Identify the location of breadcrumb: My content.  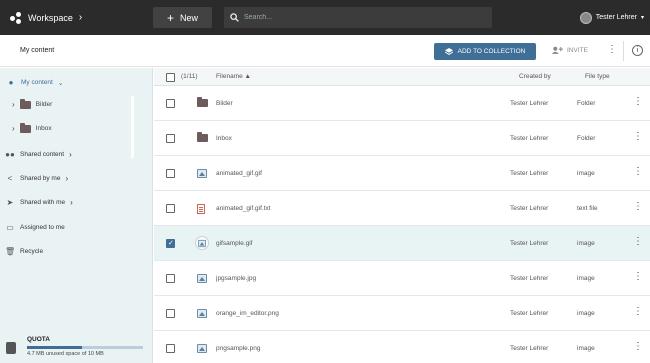
(37, 50).